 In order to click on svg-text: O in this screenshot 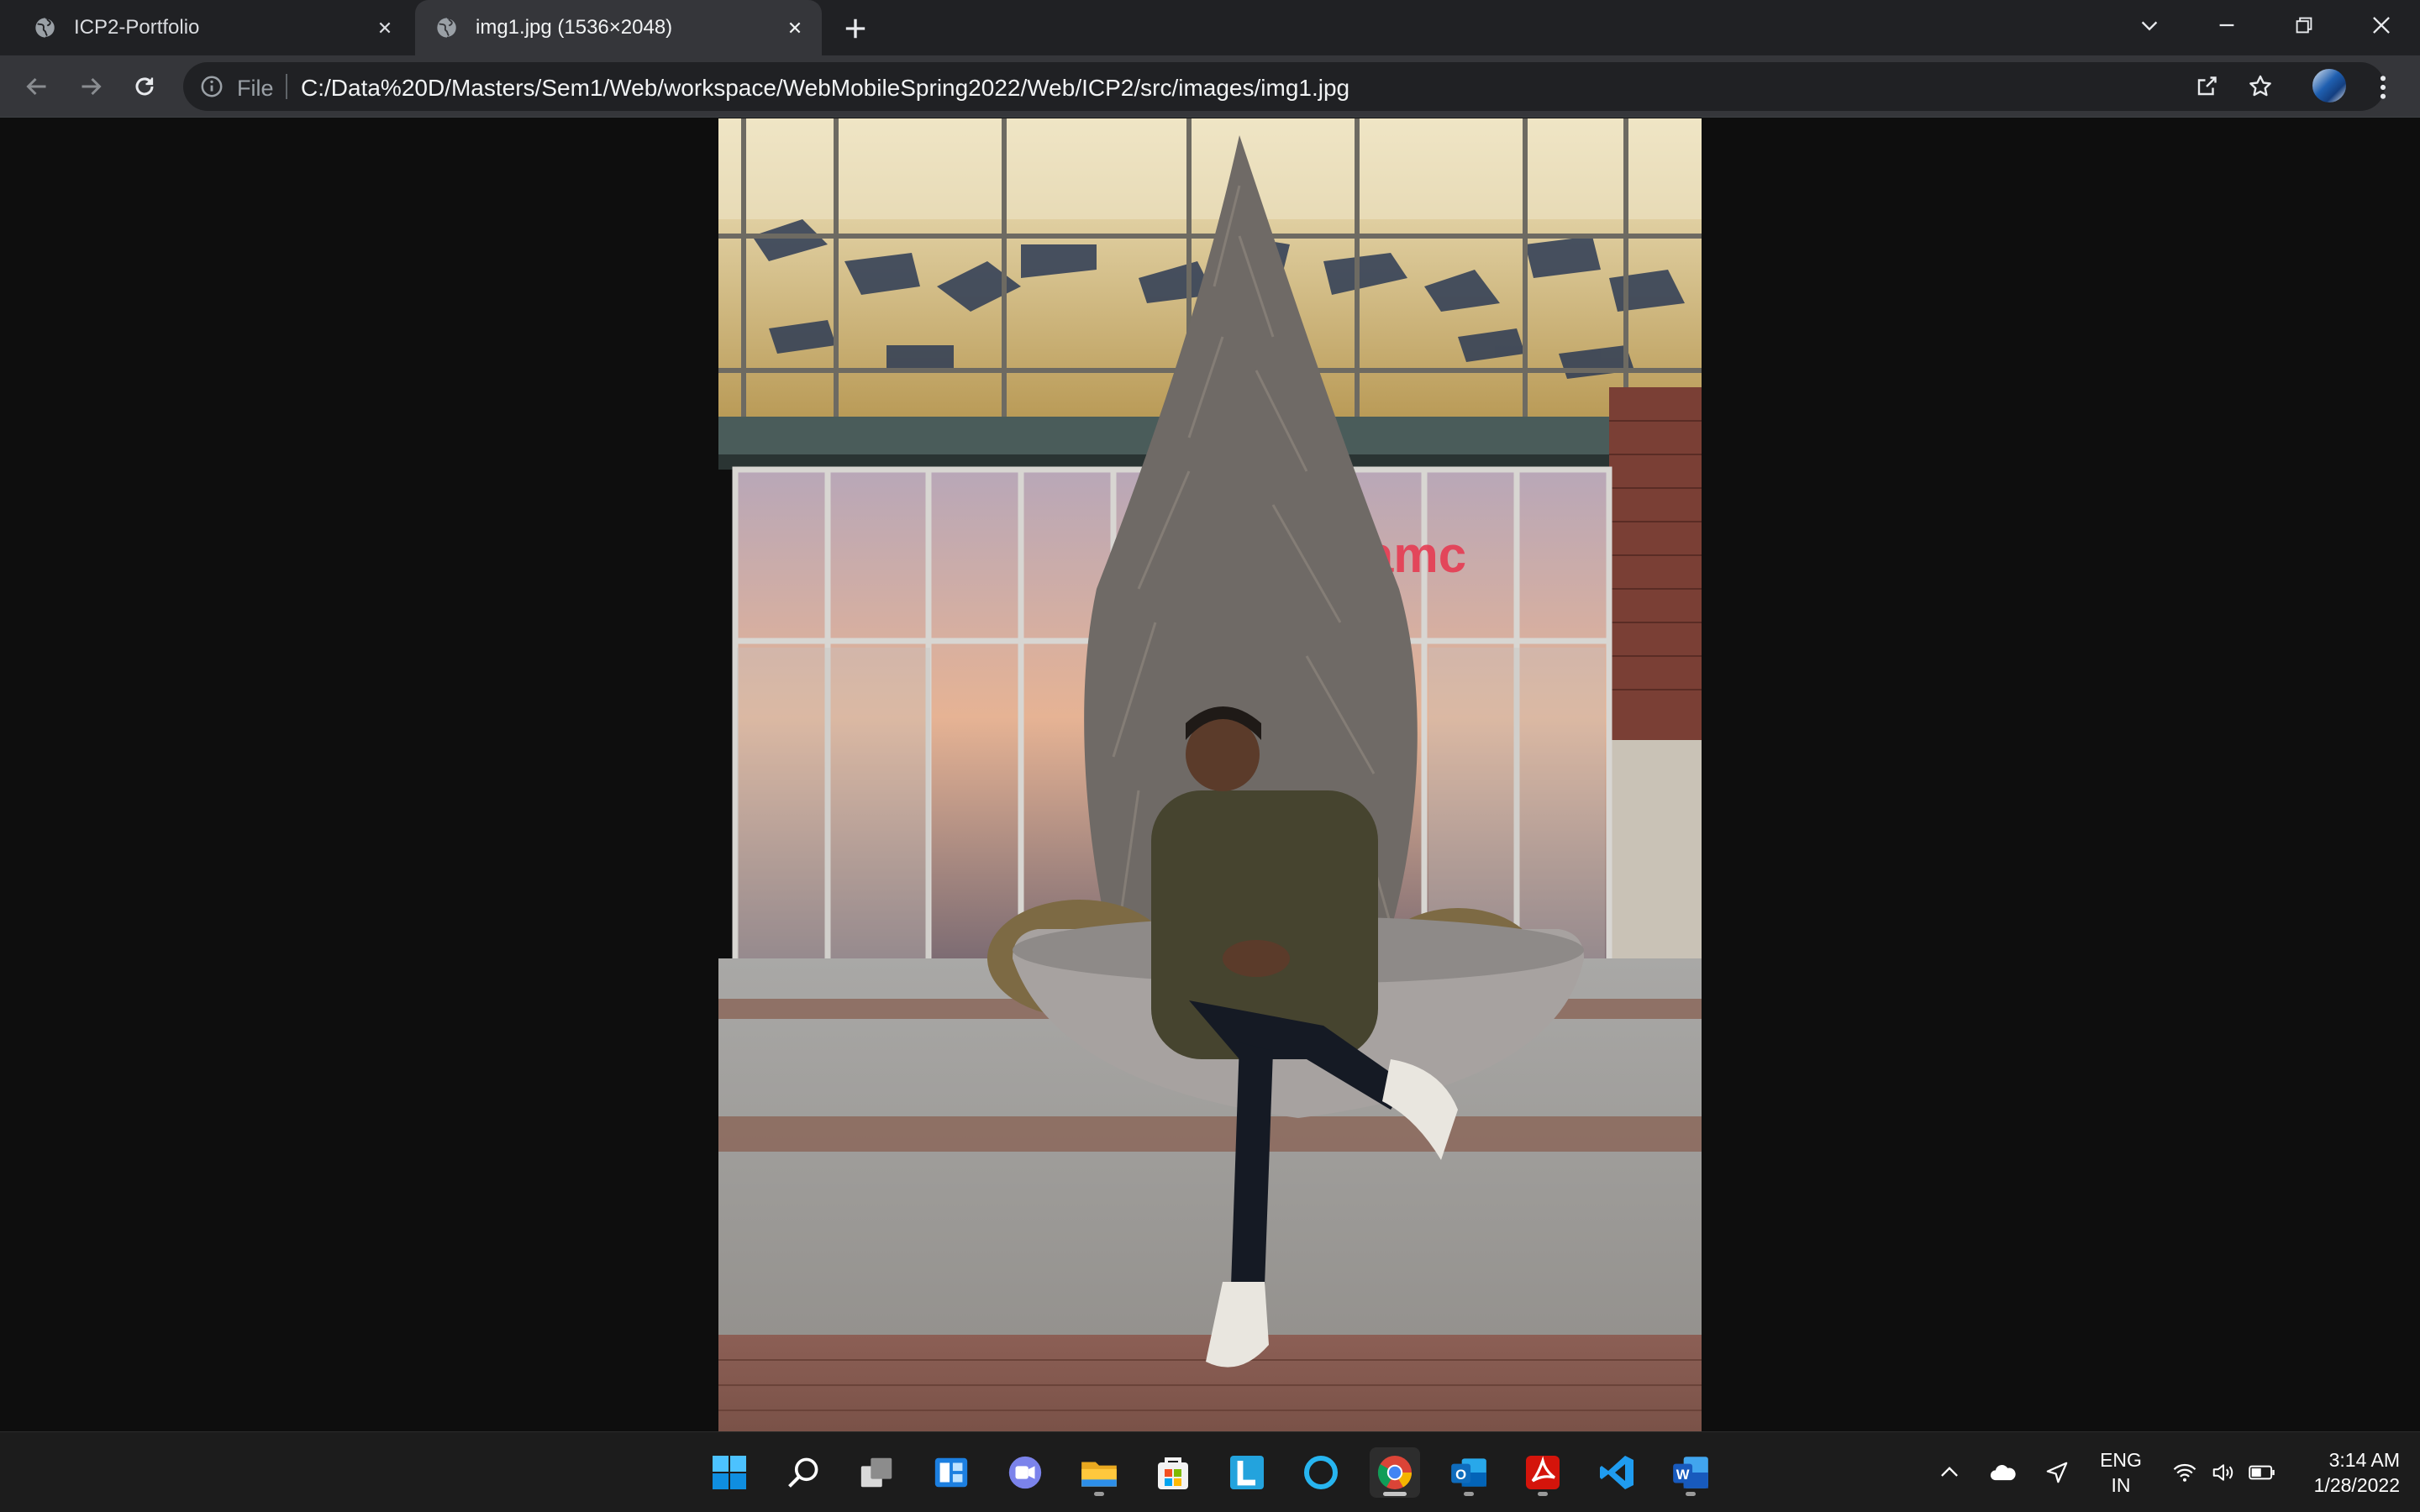, I will do `click(1460, 1475)`.